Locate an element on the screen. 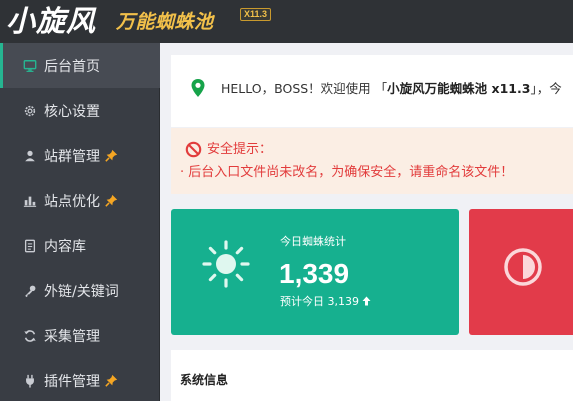 The width and height of the screenshot is (573, 401). gear-icon is located at coordinates (30, 111).